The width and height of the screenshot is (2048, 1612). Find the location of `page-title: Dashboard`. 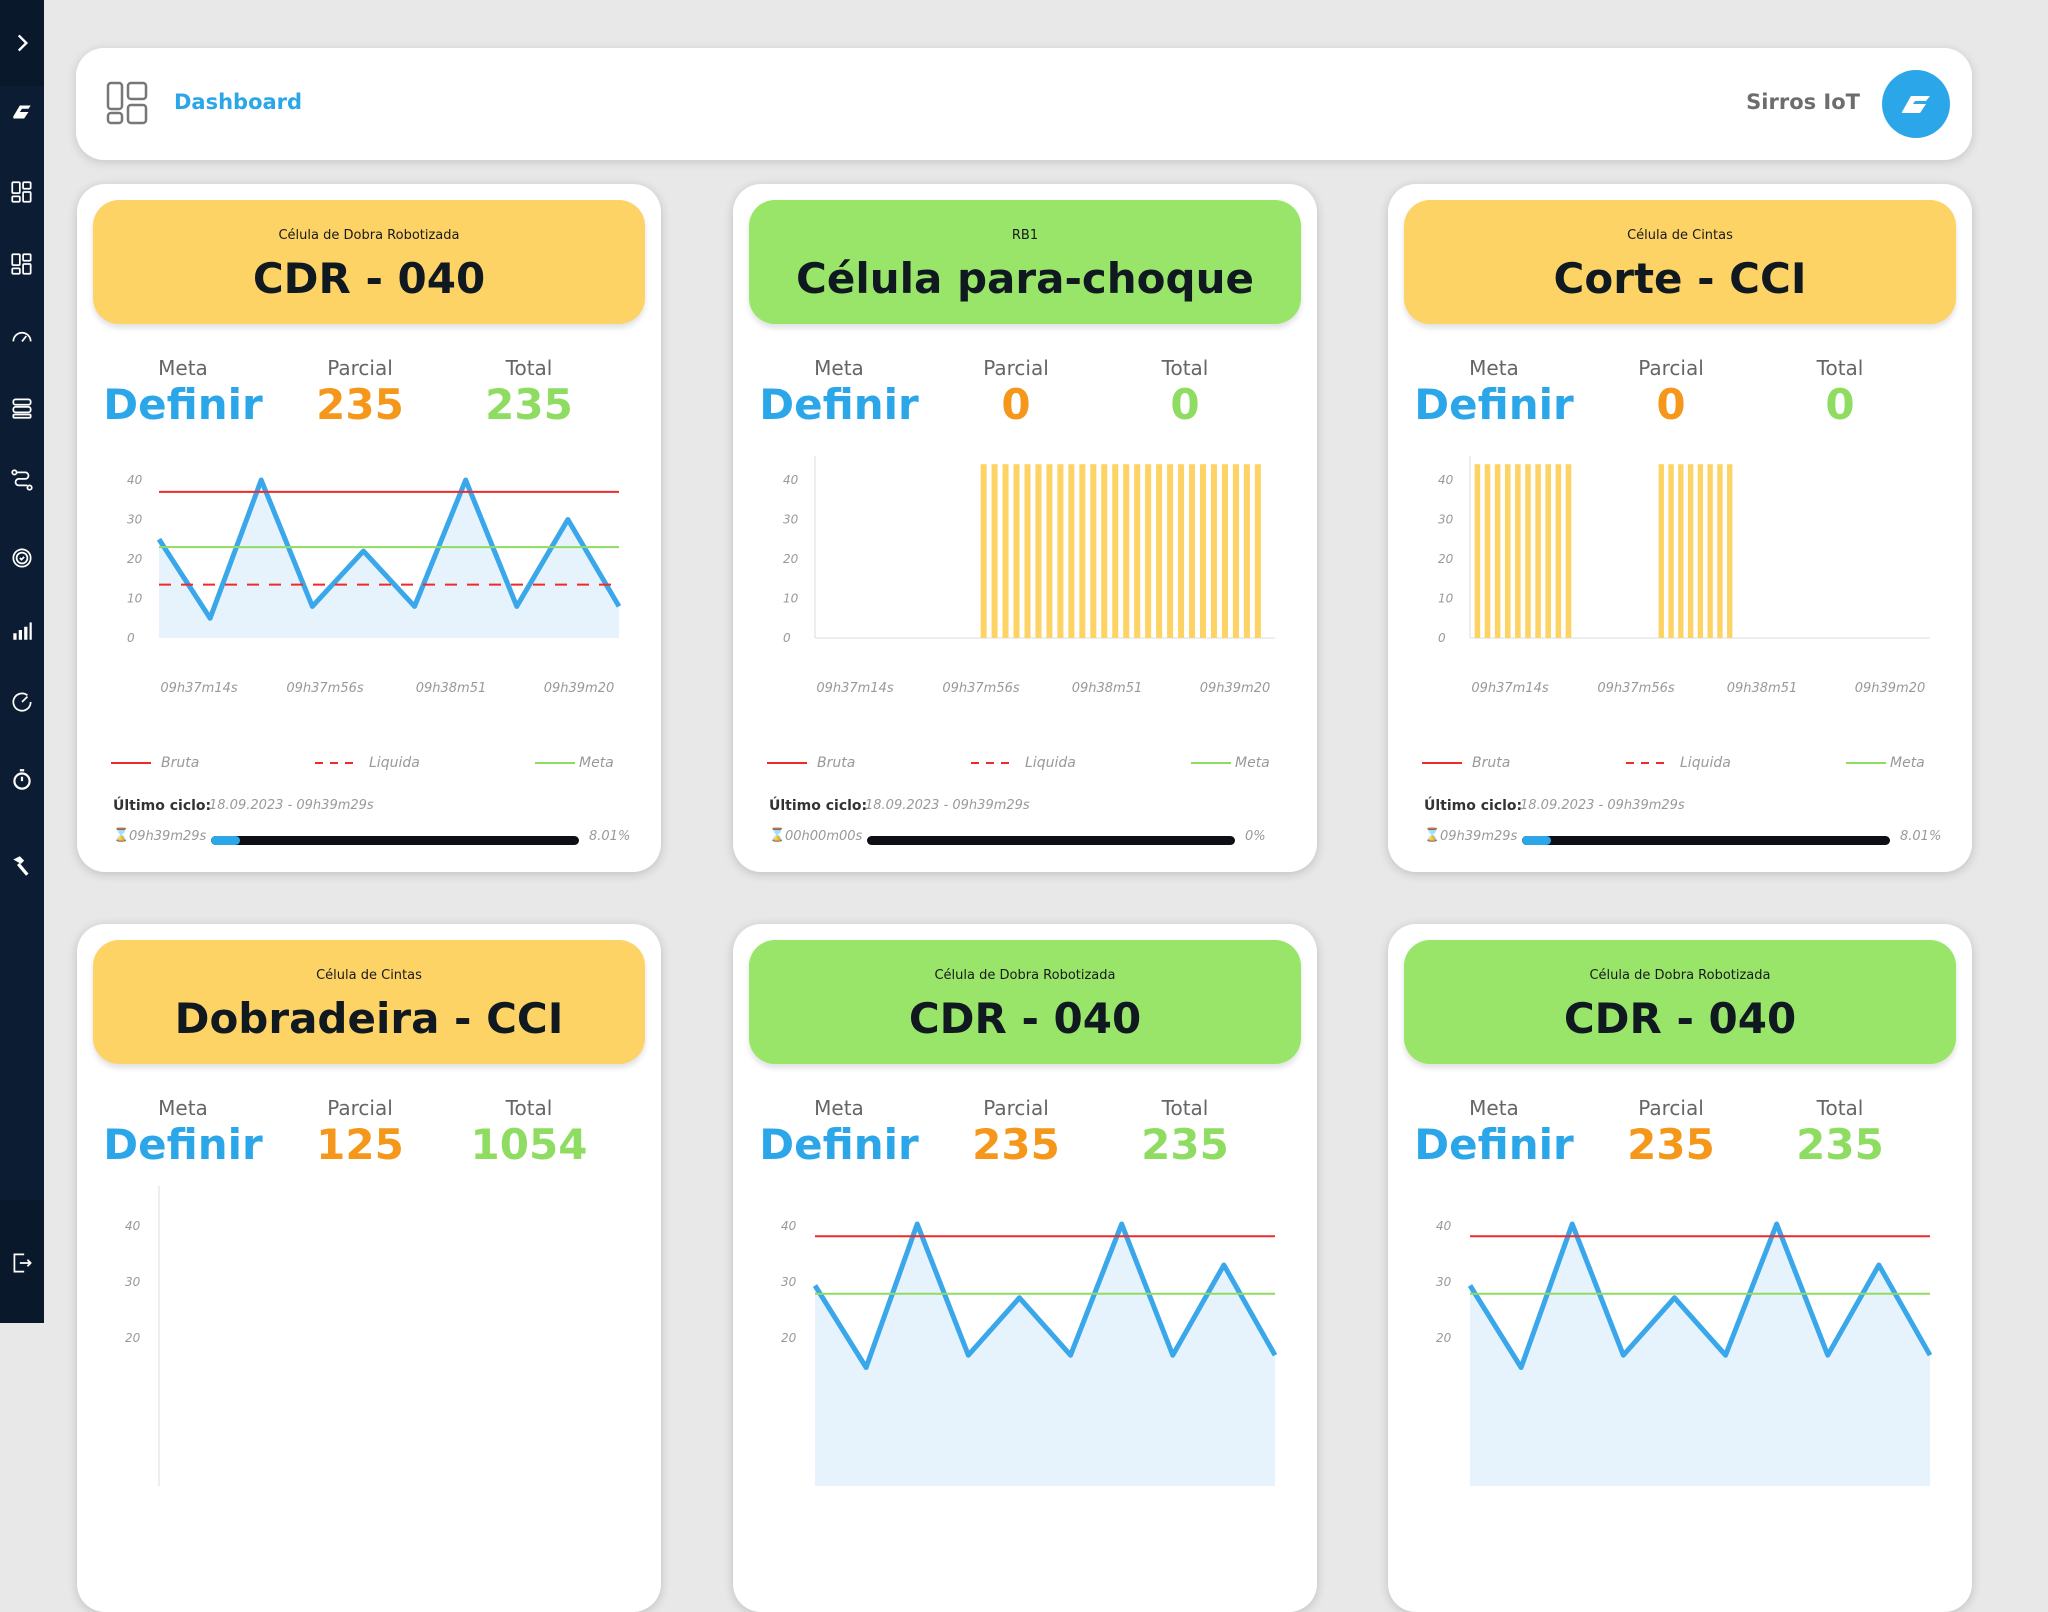

page-title: Dashboard is located at coordinates (238, 102).